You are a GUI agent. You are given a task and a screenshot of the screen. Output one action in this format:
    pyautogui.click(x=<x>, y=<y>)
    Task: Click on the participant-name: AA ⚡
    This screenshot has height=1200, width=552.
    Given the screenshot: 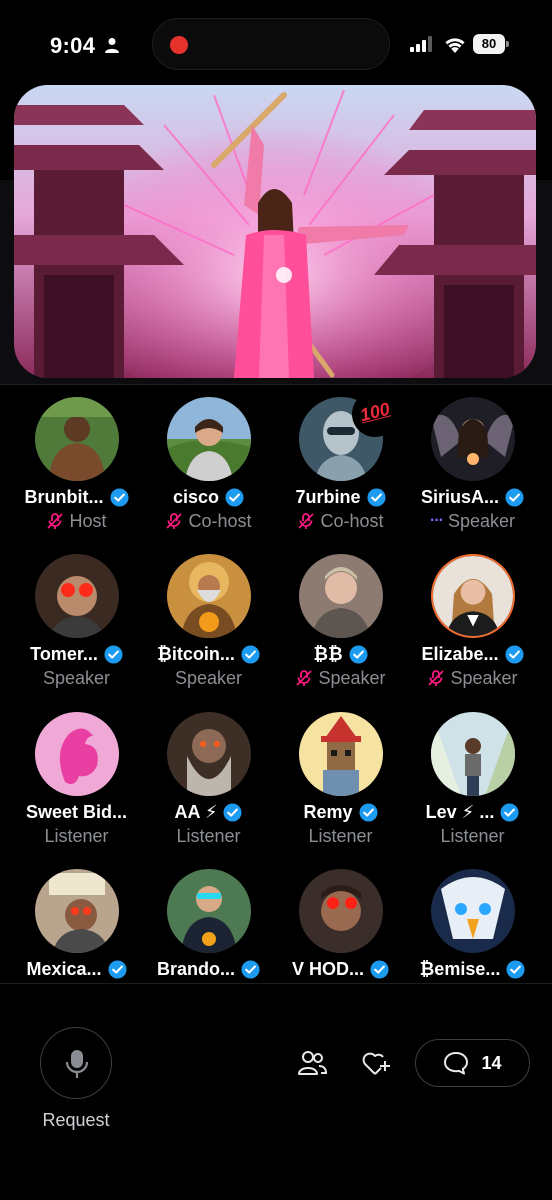 What is the action you would take?
    pyautogui.click(x=196, y=811)
    